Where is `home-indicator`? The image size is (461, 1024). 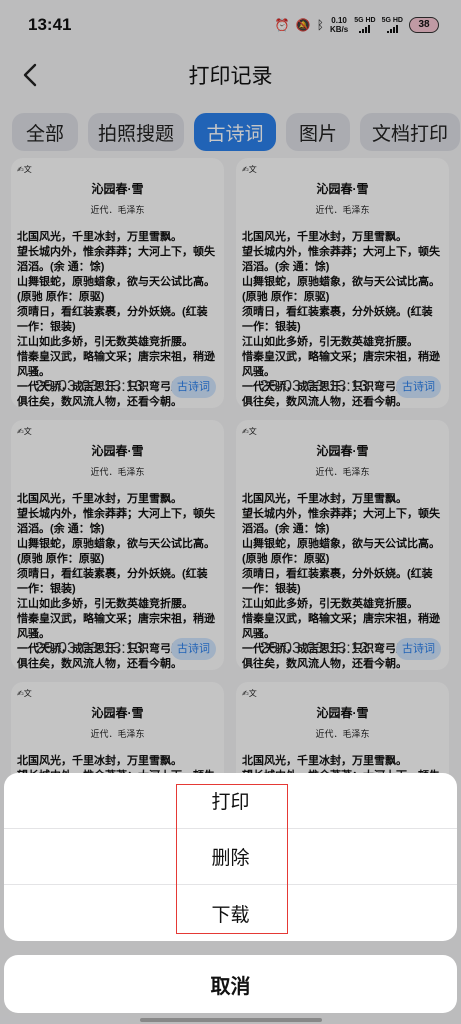
home-indicator is located at coordinates (231, 1020).